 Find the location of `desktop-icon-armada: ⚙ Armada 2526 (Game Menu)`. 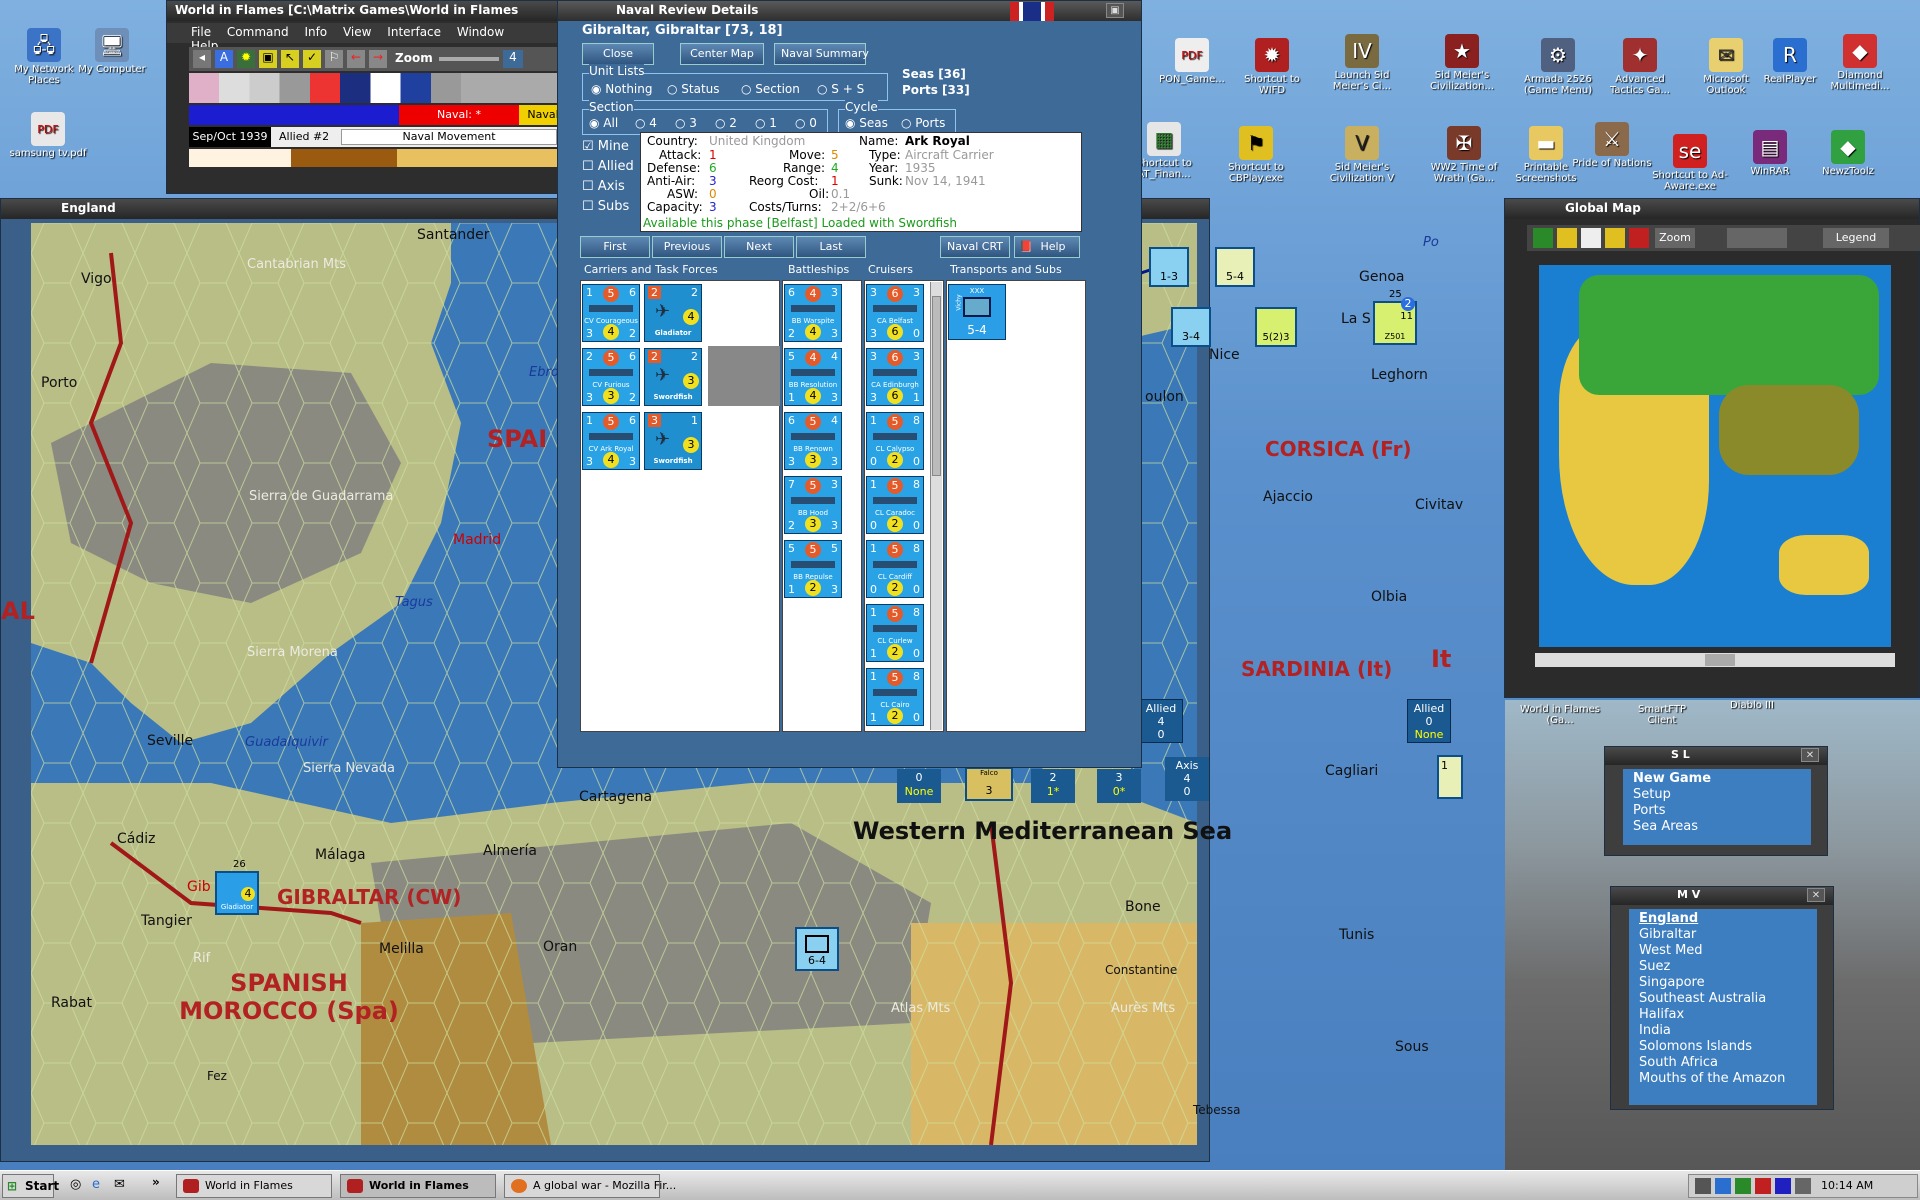

desktop-icon-armada: ⚙ Armada 2526 (Game Menu) is located at coordinates (1558, 67).